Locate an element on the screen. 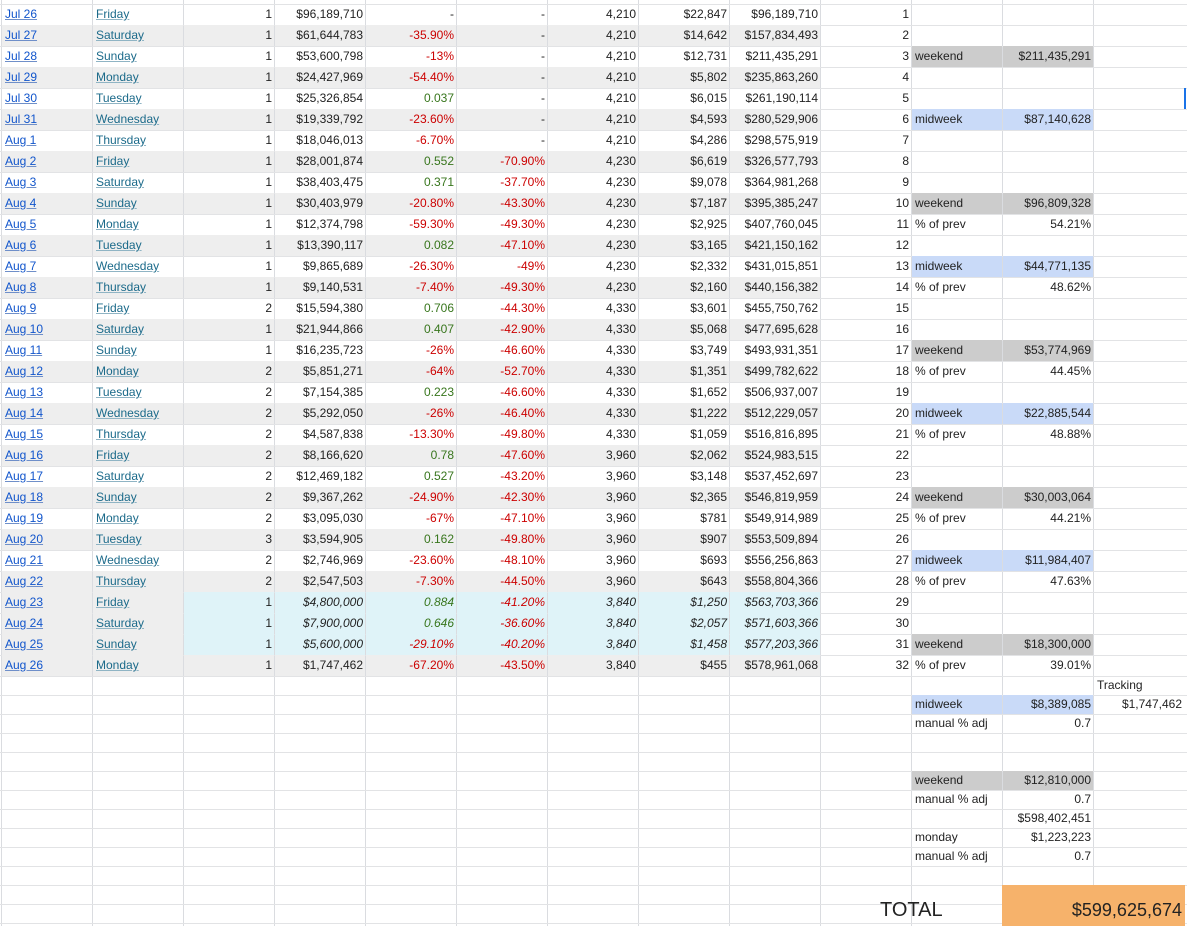 The width and height of the screenshot is (1187, 926). average-cell: $2,160 is located at coordinates (684, 287).